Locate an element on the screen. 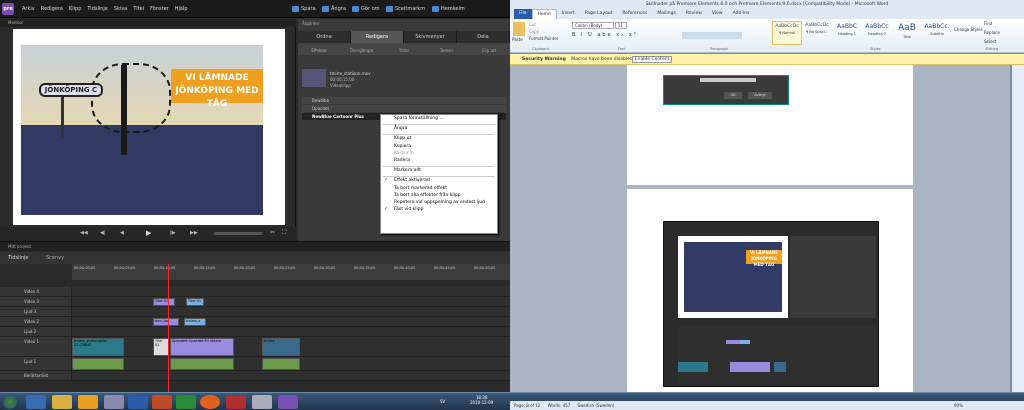 The height and width of the screenshot is (410, 1024). menu-skiva: Skiva is located at coordinates (120, 9).